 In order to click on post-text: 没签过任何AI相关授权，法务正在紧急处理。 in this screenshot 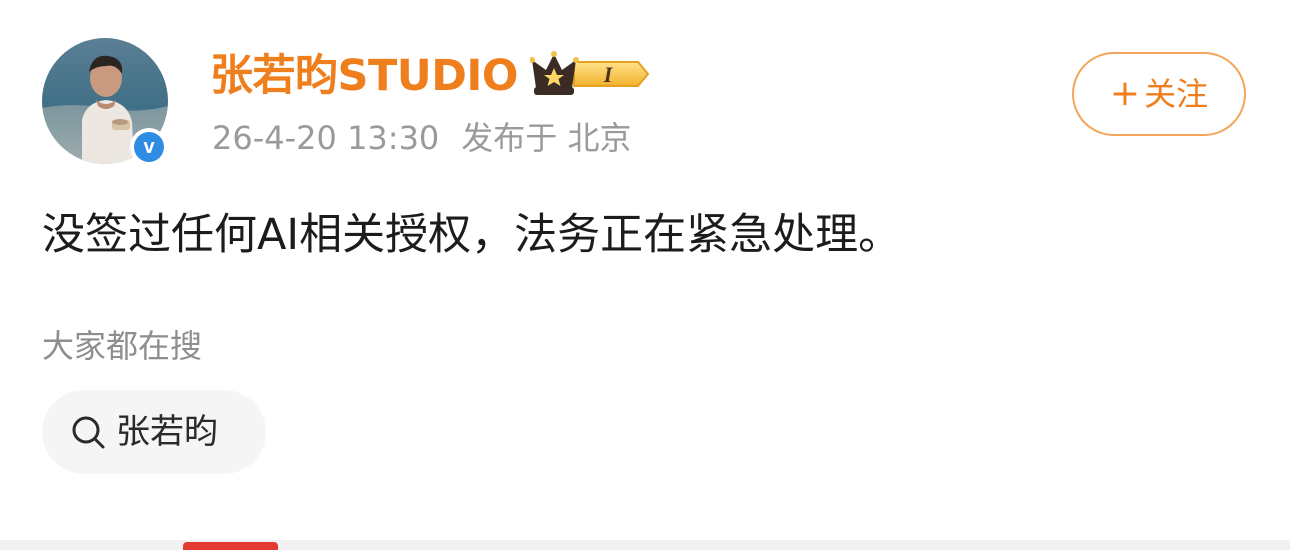, I will do `click(472, 235)`.